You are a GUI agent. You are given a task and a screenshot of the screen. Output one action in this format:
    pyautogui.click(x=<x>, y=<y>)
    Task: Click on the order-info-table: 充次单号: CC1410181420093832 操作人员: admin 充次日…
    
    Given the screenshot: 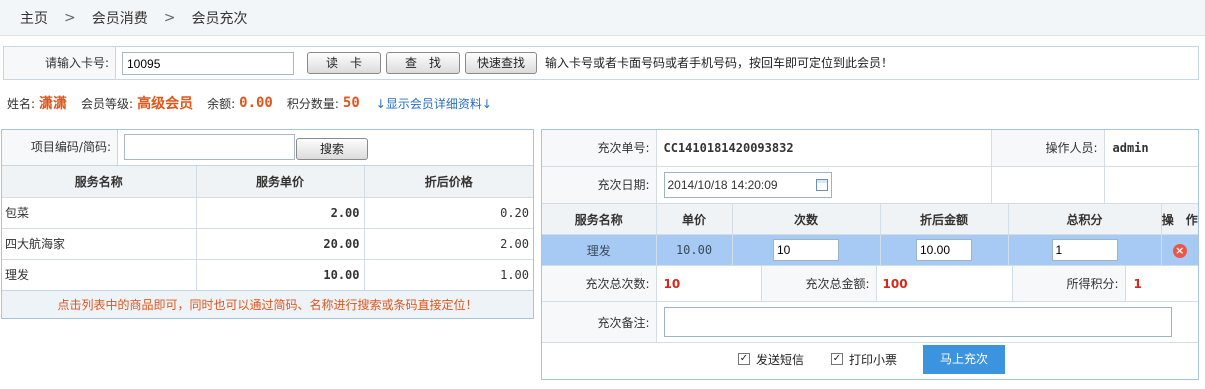 What is the action you would take?
    pyautogui.click(x=870, y=167)
    